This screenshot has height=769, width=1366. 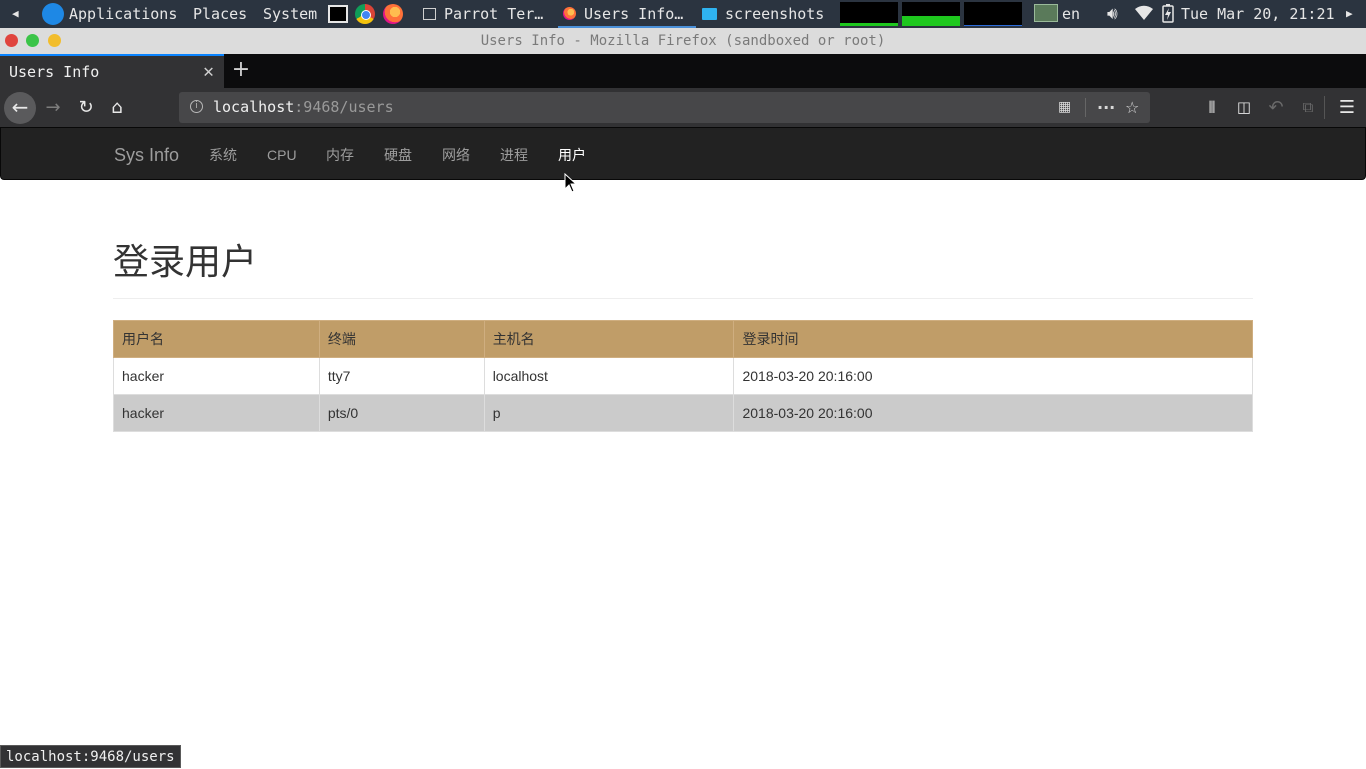 I want to click on volume-icon: 🔊︎, so click(x=1112, y=14).